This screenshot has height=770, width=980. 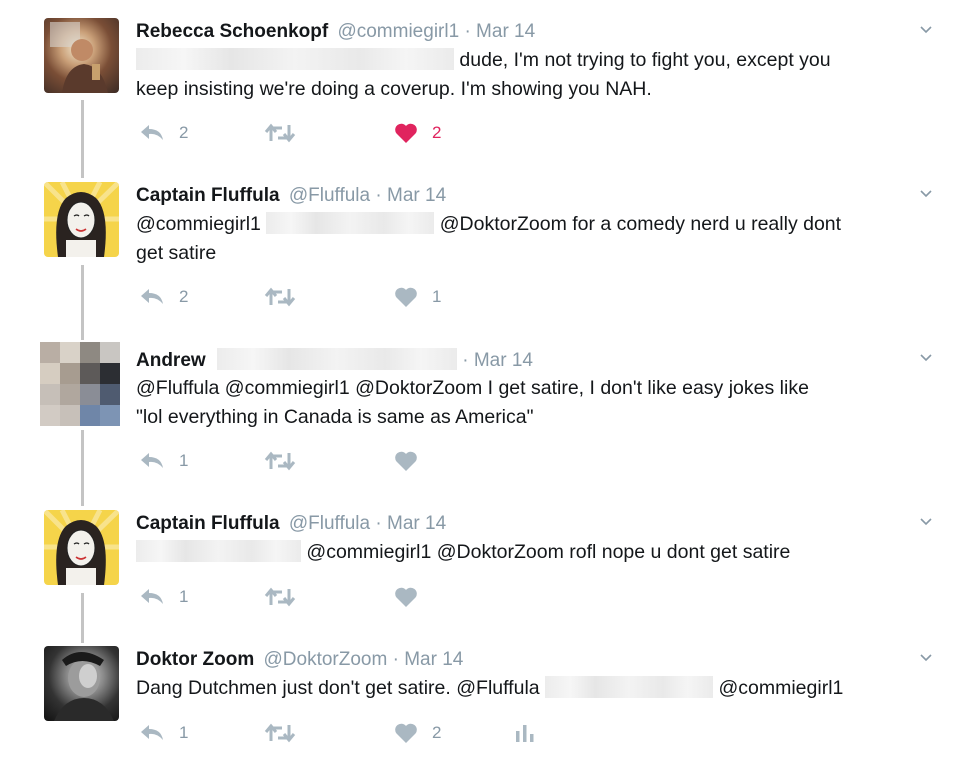 I want to click on like-count: 2, so click(x=437, y=132).